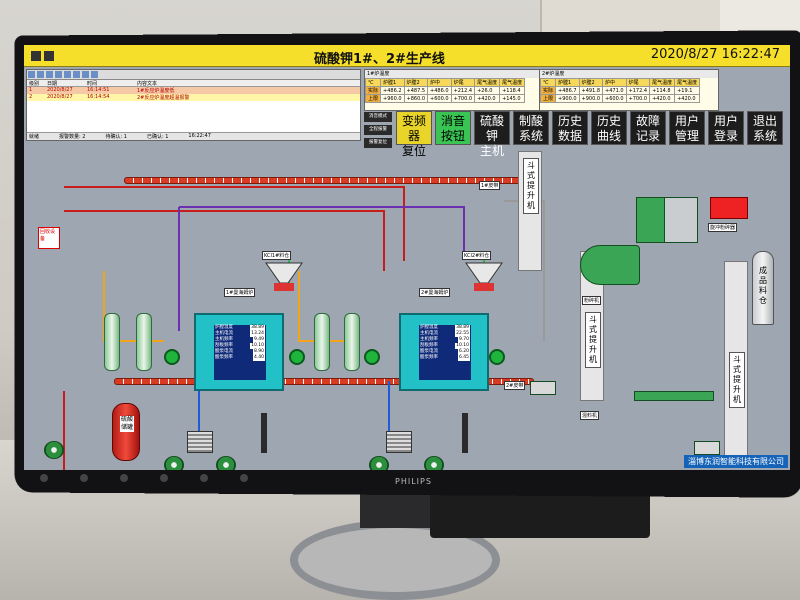  I want to click on silence-mode-button: 消音模式, so click(378, 117).